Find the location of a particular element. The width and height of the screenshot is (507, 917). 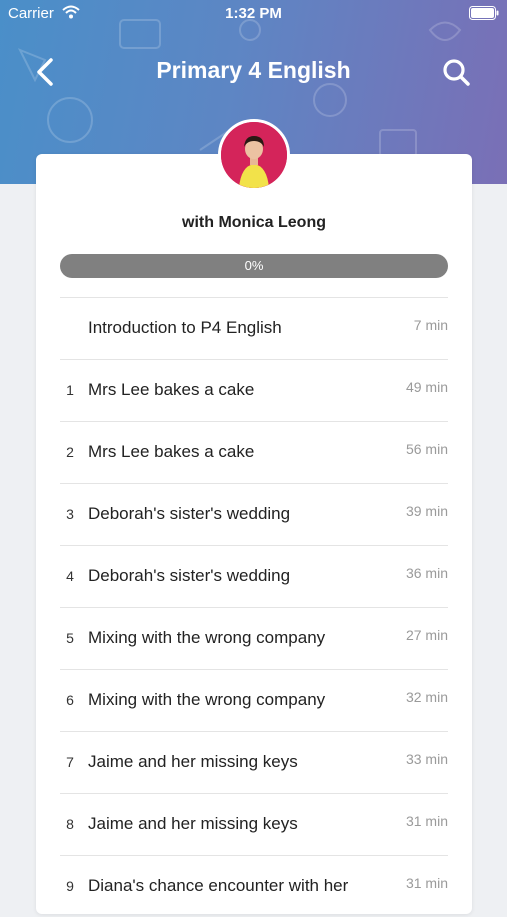

lesson-number: 8 is located at coordinates (70, 824).